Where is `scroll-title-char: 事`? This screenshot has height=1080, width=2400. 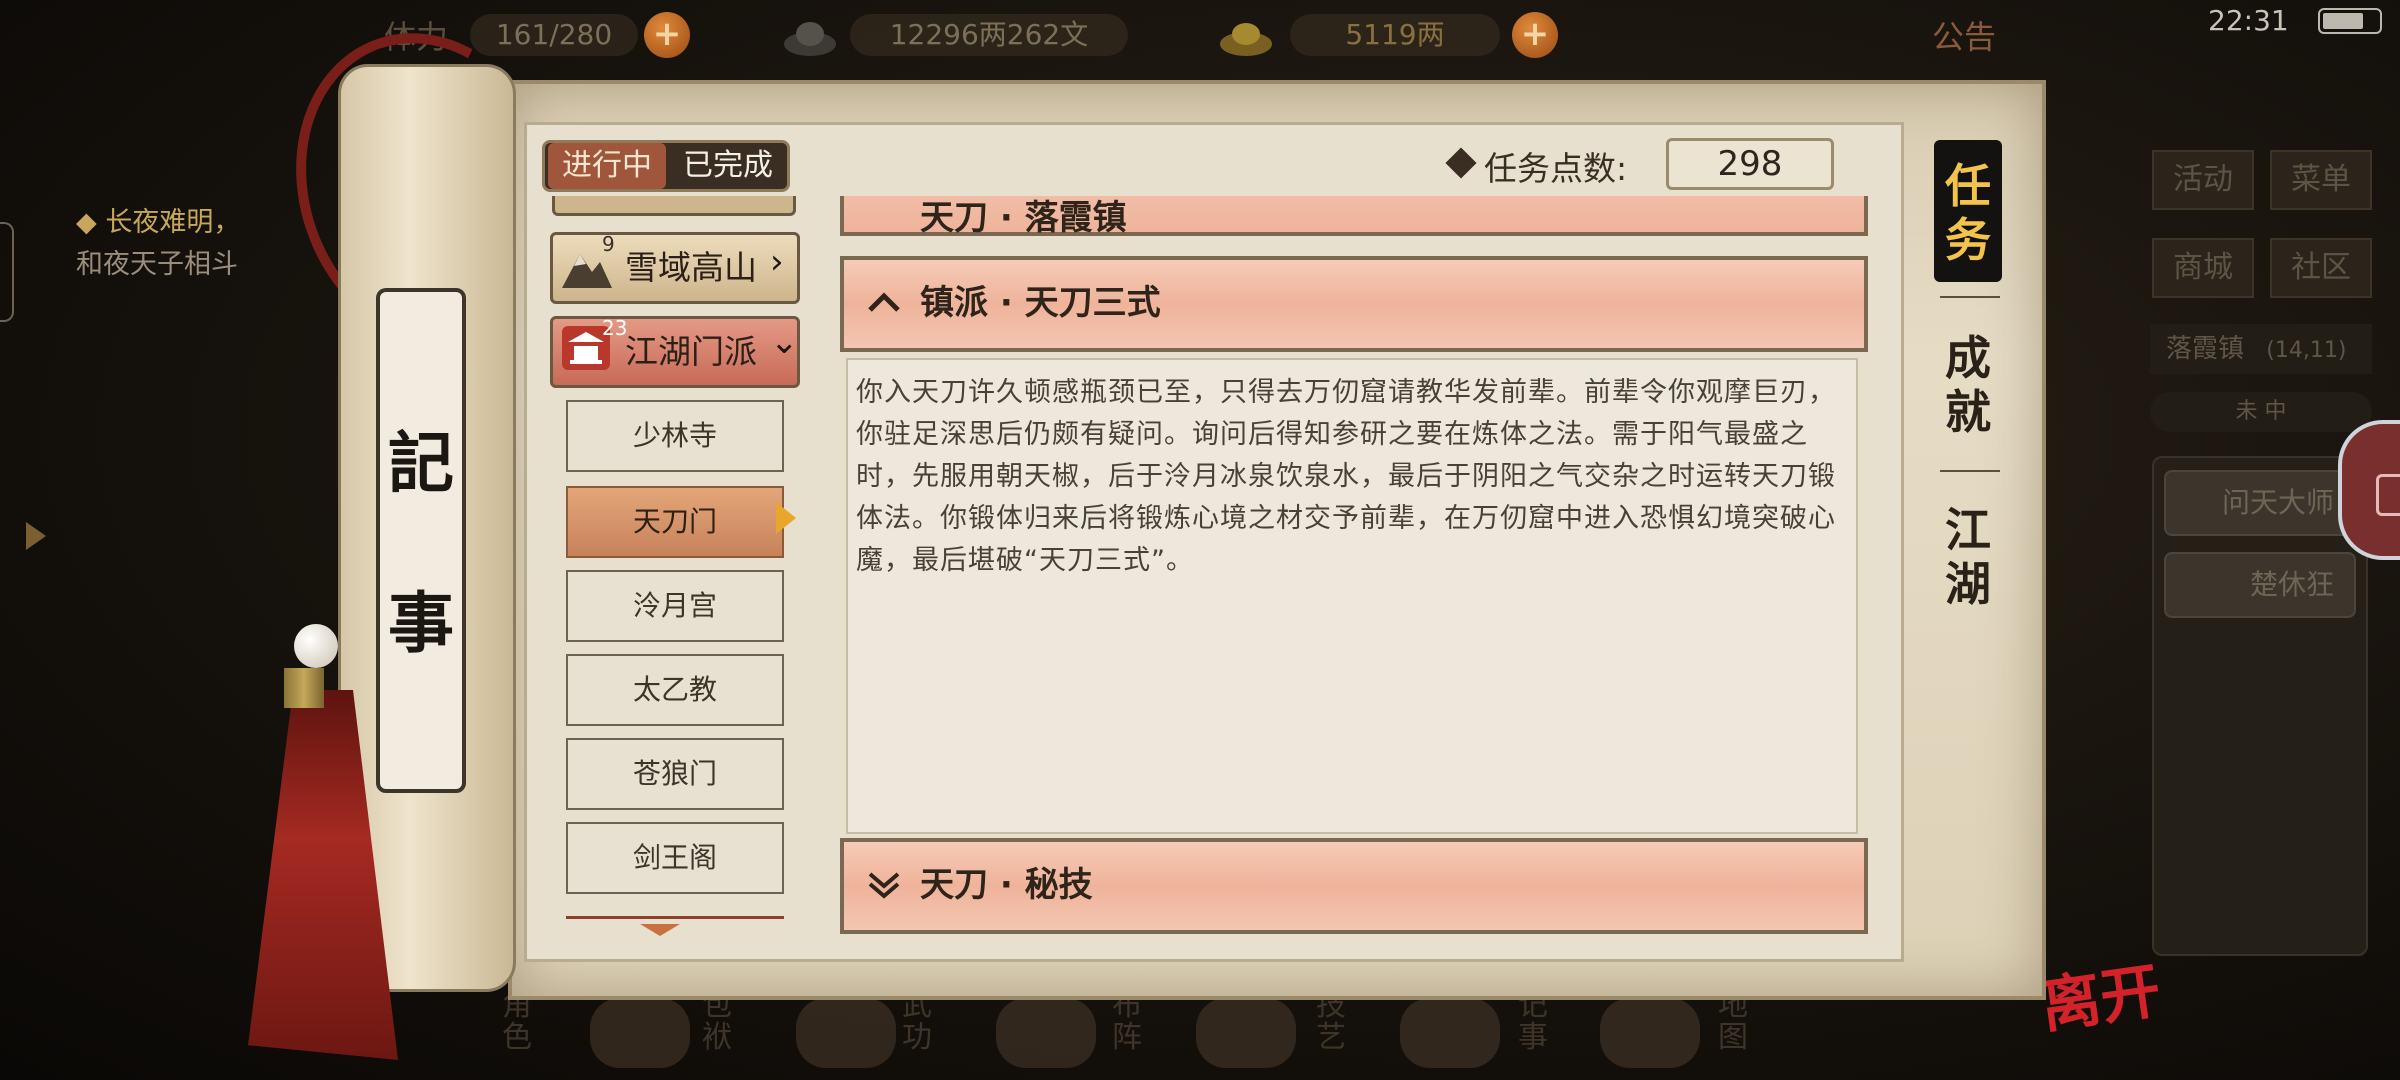 scroll-title-char: 事 is located at coordinates (421, 623).